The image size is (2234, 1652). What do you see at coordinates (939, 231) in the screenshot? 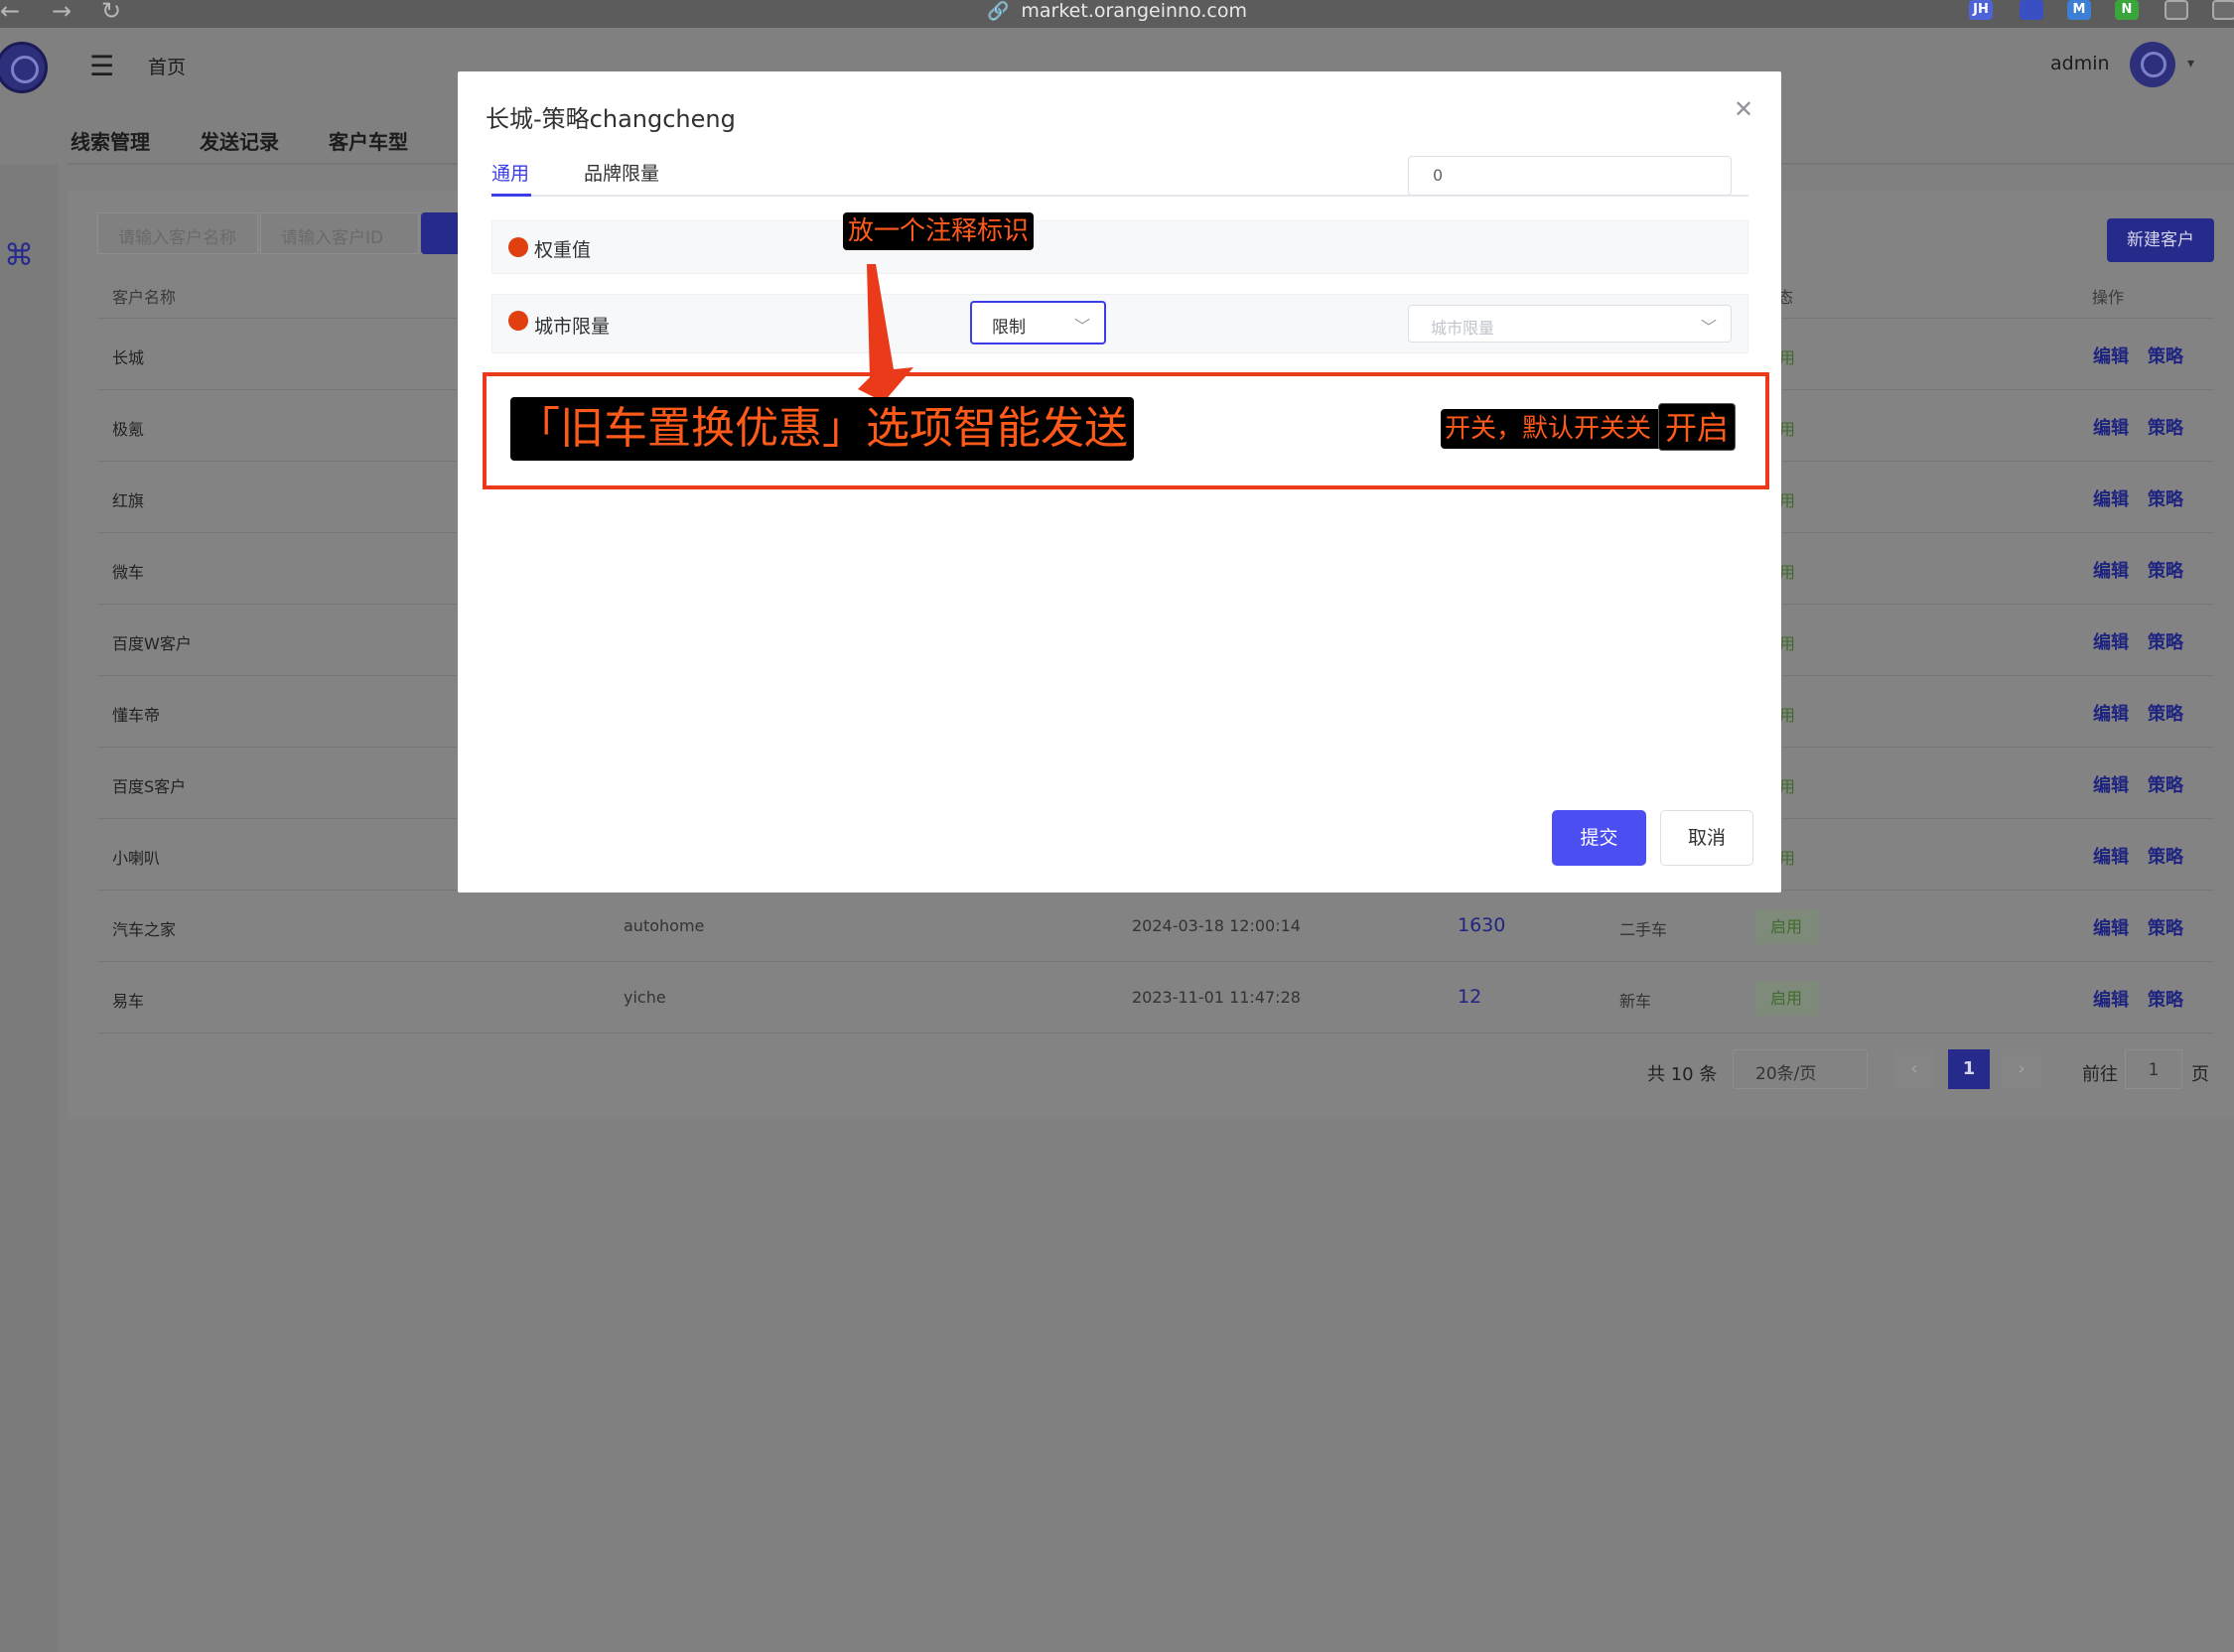
I see `annotation-top-note: 放一个注释标识` at bounding box center [939, 231].